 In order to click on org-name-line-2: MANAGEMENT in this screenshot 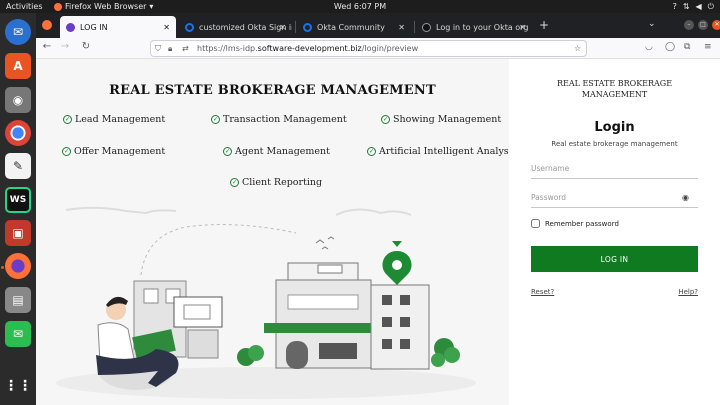, I will do `click(614, 94)`.